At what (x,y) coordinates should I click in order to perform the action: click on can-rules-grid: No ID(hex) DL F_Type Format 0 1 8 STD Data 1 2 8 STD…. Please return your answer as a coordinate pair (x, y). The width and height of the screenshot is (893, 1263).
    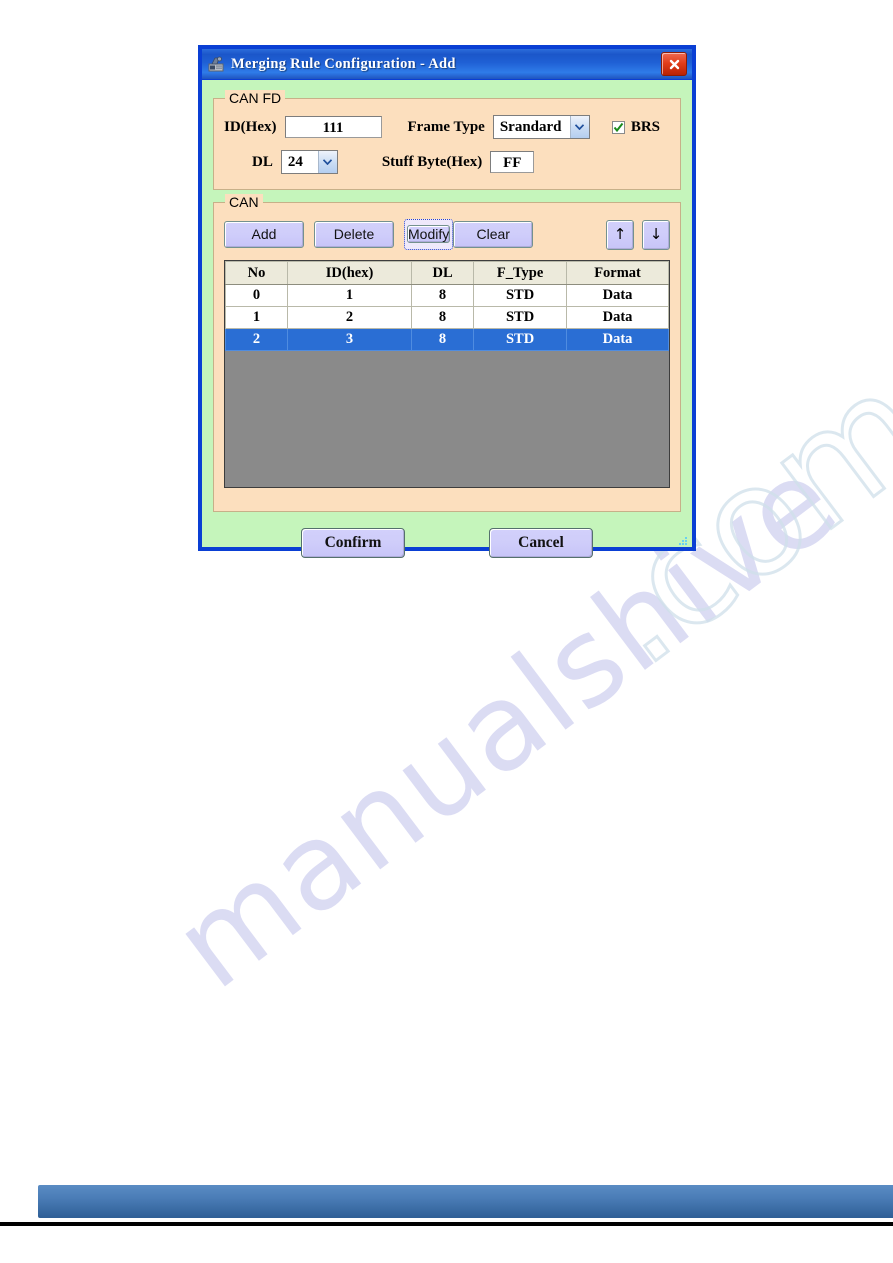
    Looking at the image, I should click on (447, 374).